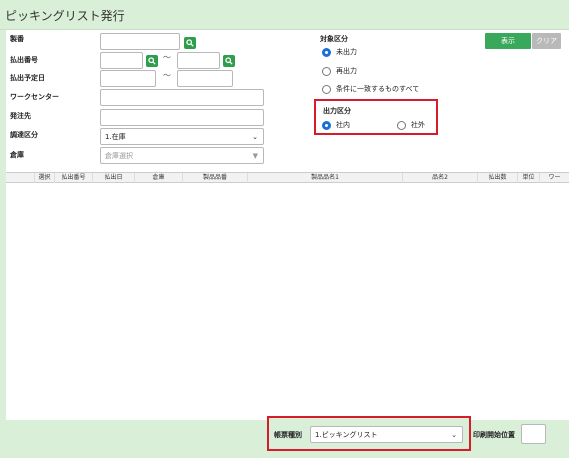 This screenshot has width=569, height=458. What do you see at coordinates (44, 178) in the screenshot?
I see `grid-col-sentaku: 選択` at bounding box center [44, 178].